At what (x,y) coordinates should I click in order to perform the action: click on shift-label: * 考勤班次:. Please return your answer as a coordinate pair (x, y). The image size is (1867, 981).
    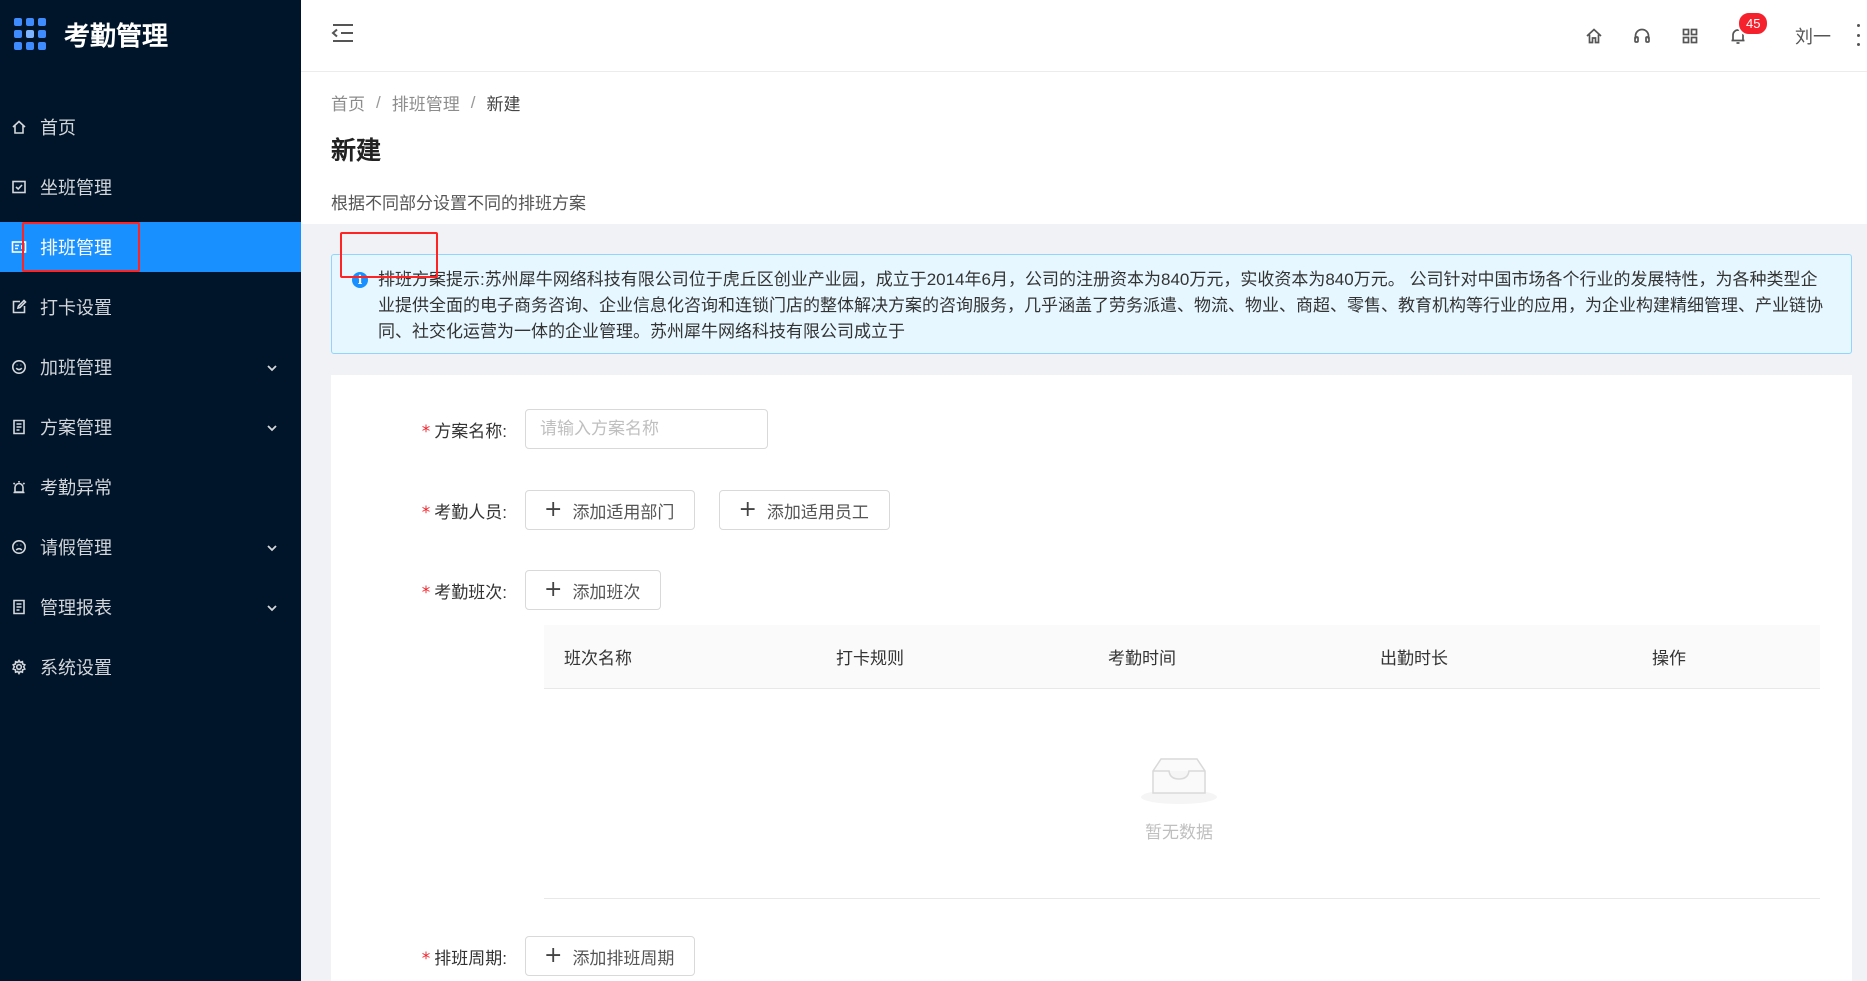
    Looking at the image, I should click on (428, 590).